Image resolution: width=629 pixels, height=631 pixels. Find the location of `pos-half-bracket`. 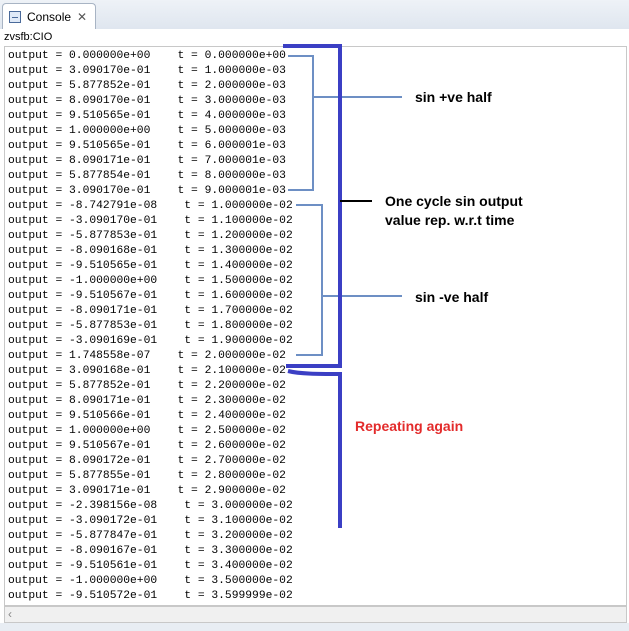

pos-half-bracket is located at coordinates (301, 123).